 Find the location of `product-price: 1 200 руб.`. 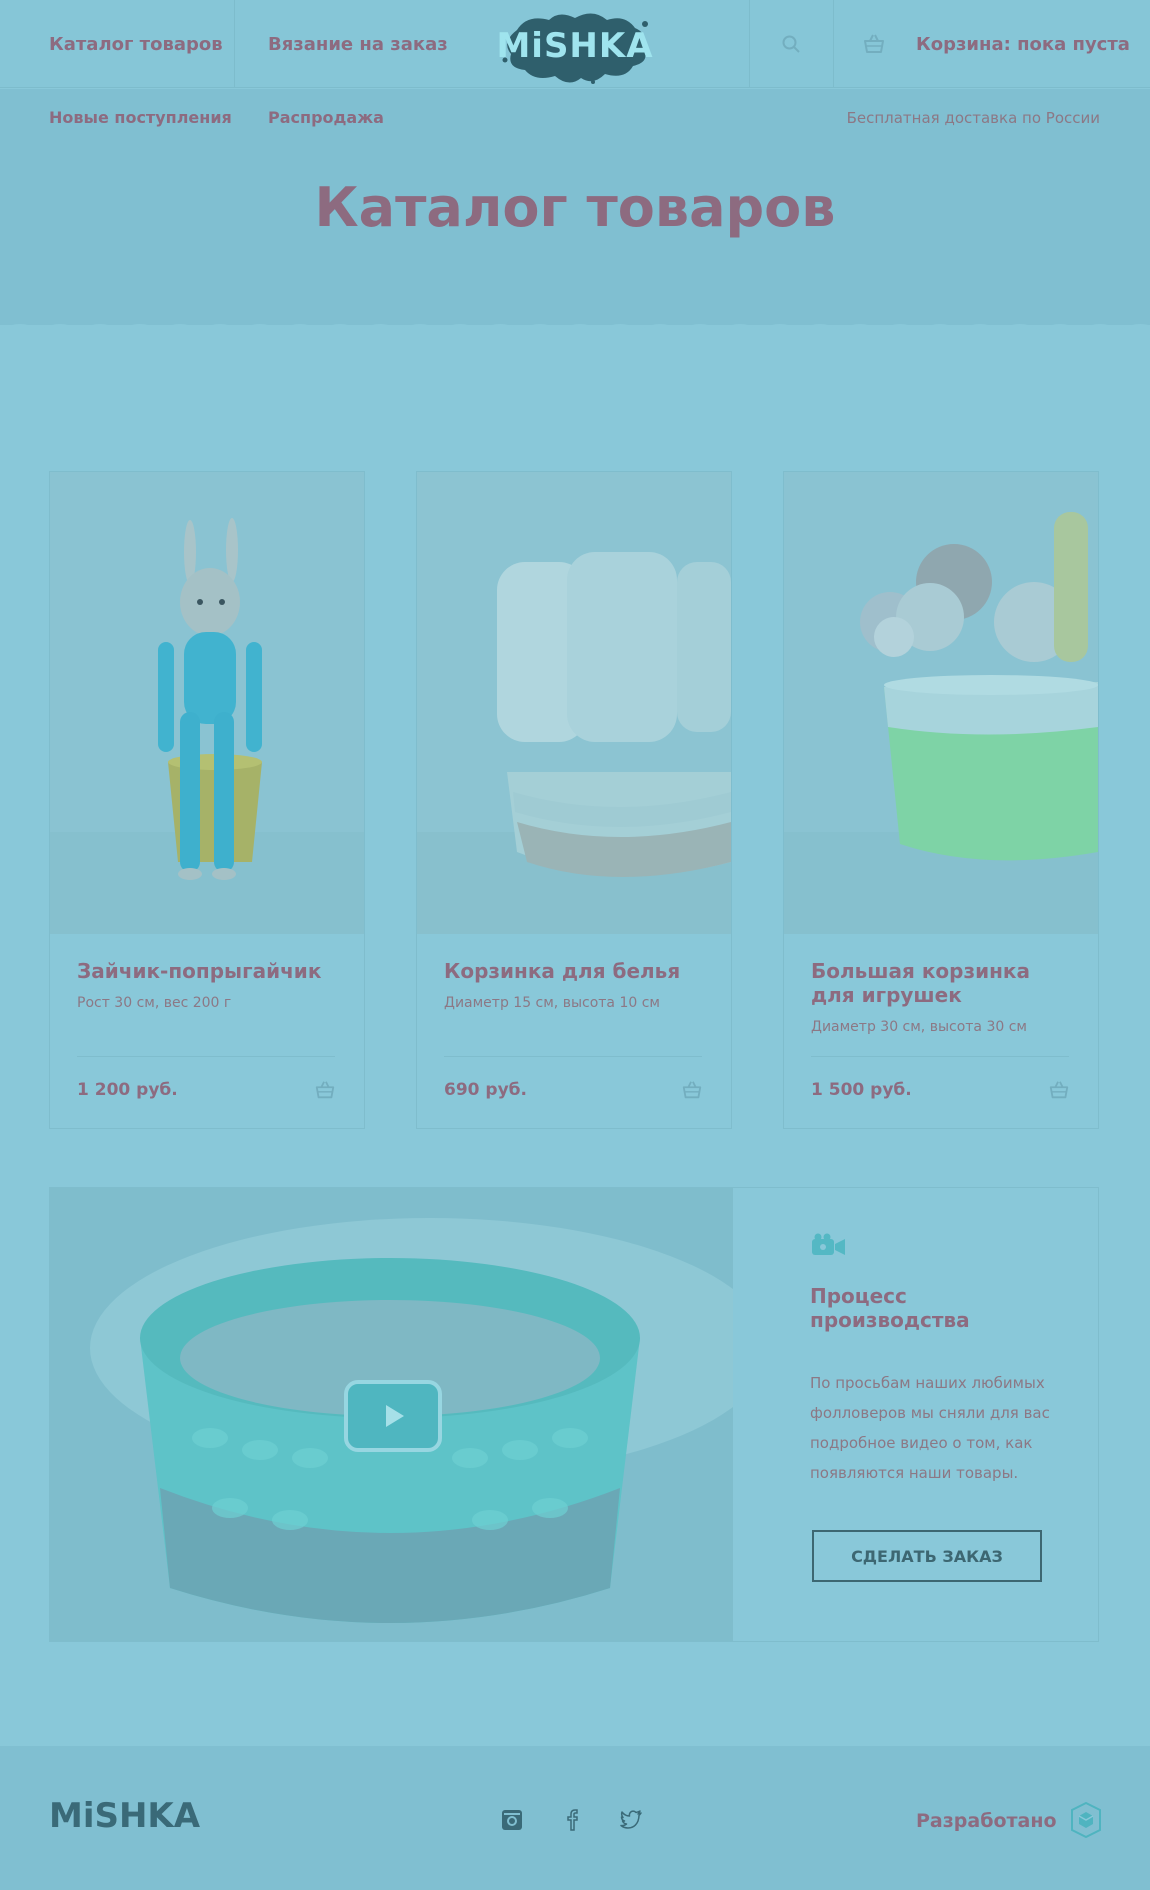

product-price: 1 200 руб. is located at coordinates (127, 1090).